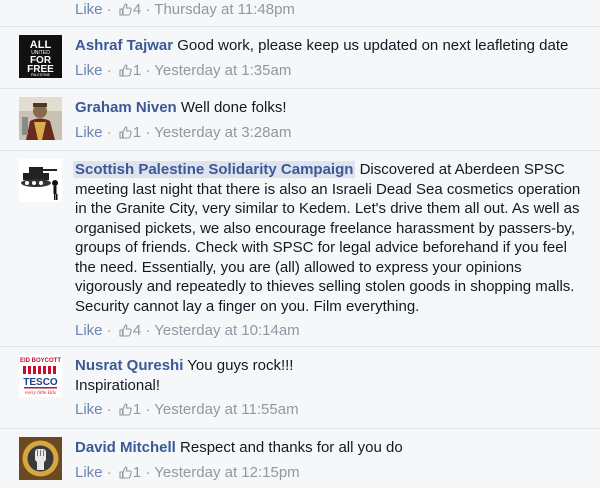  I want to click on tank-icon, so click(40, 180).